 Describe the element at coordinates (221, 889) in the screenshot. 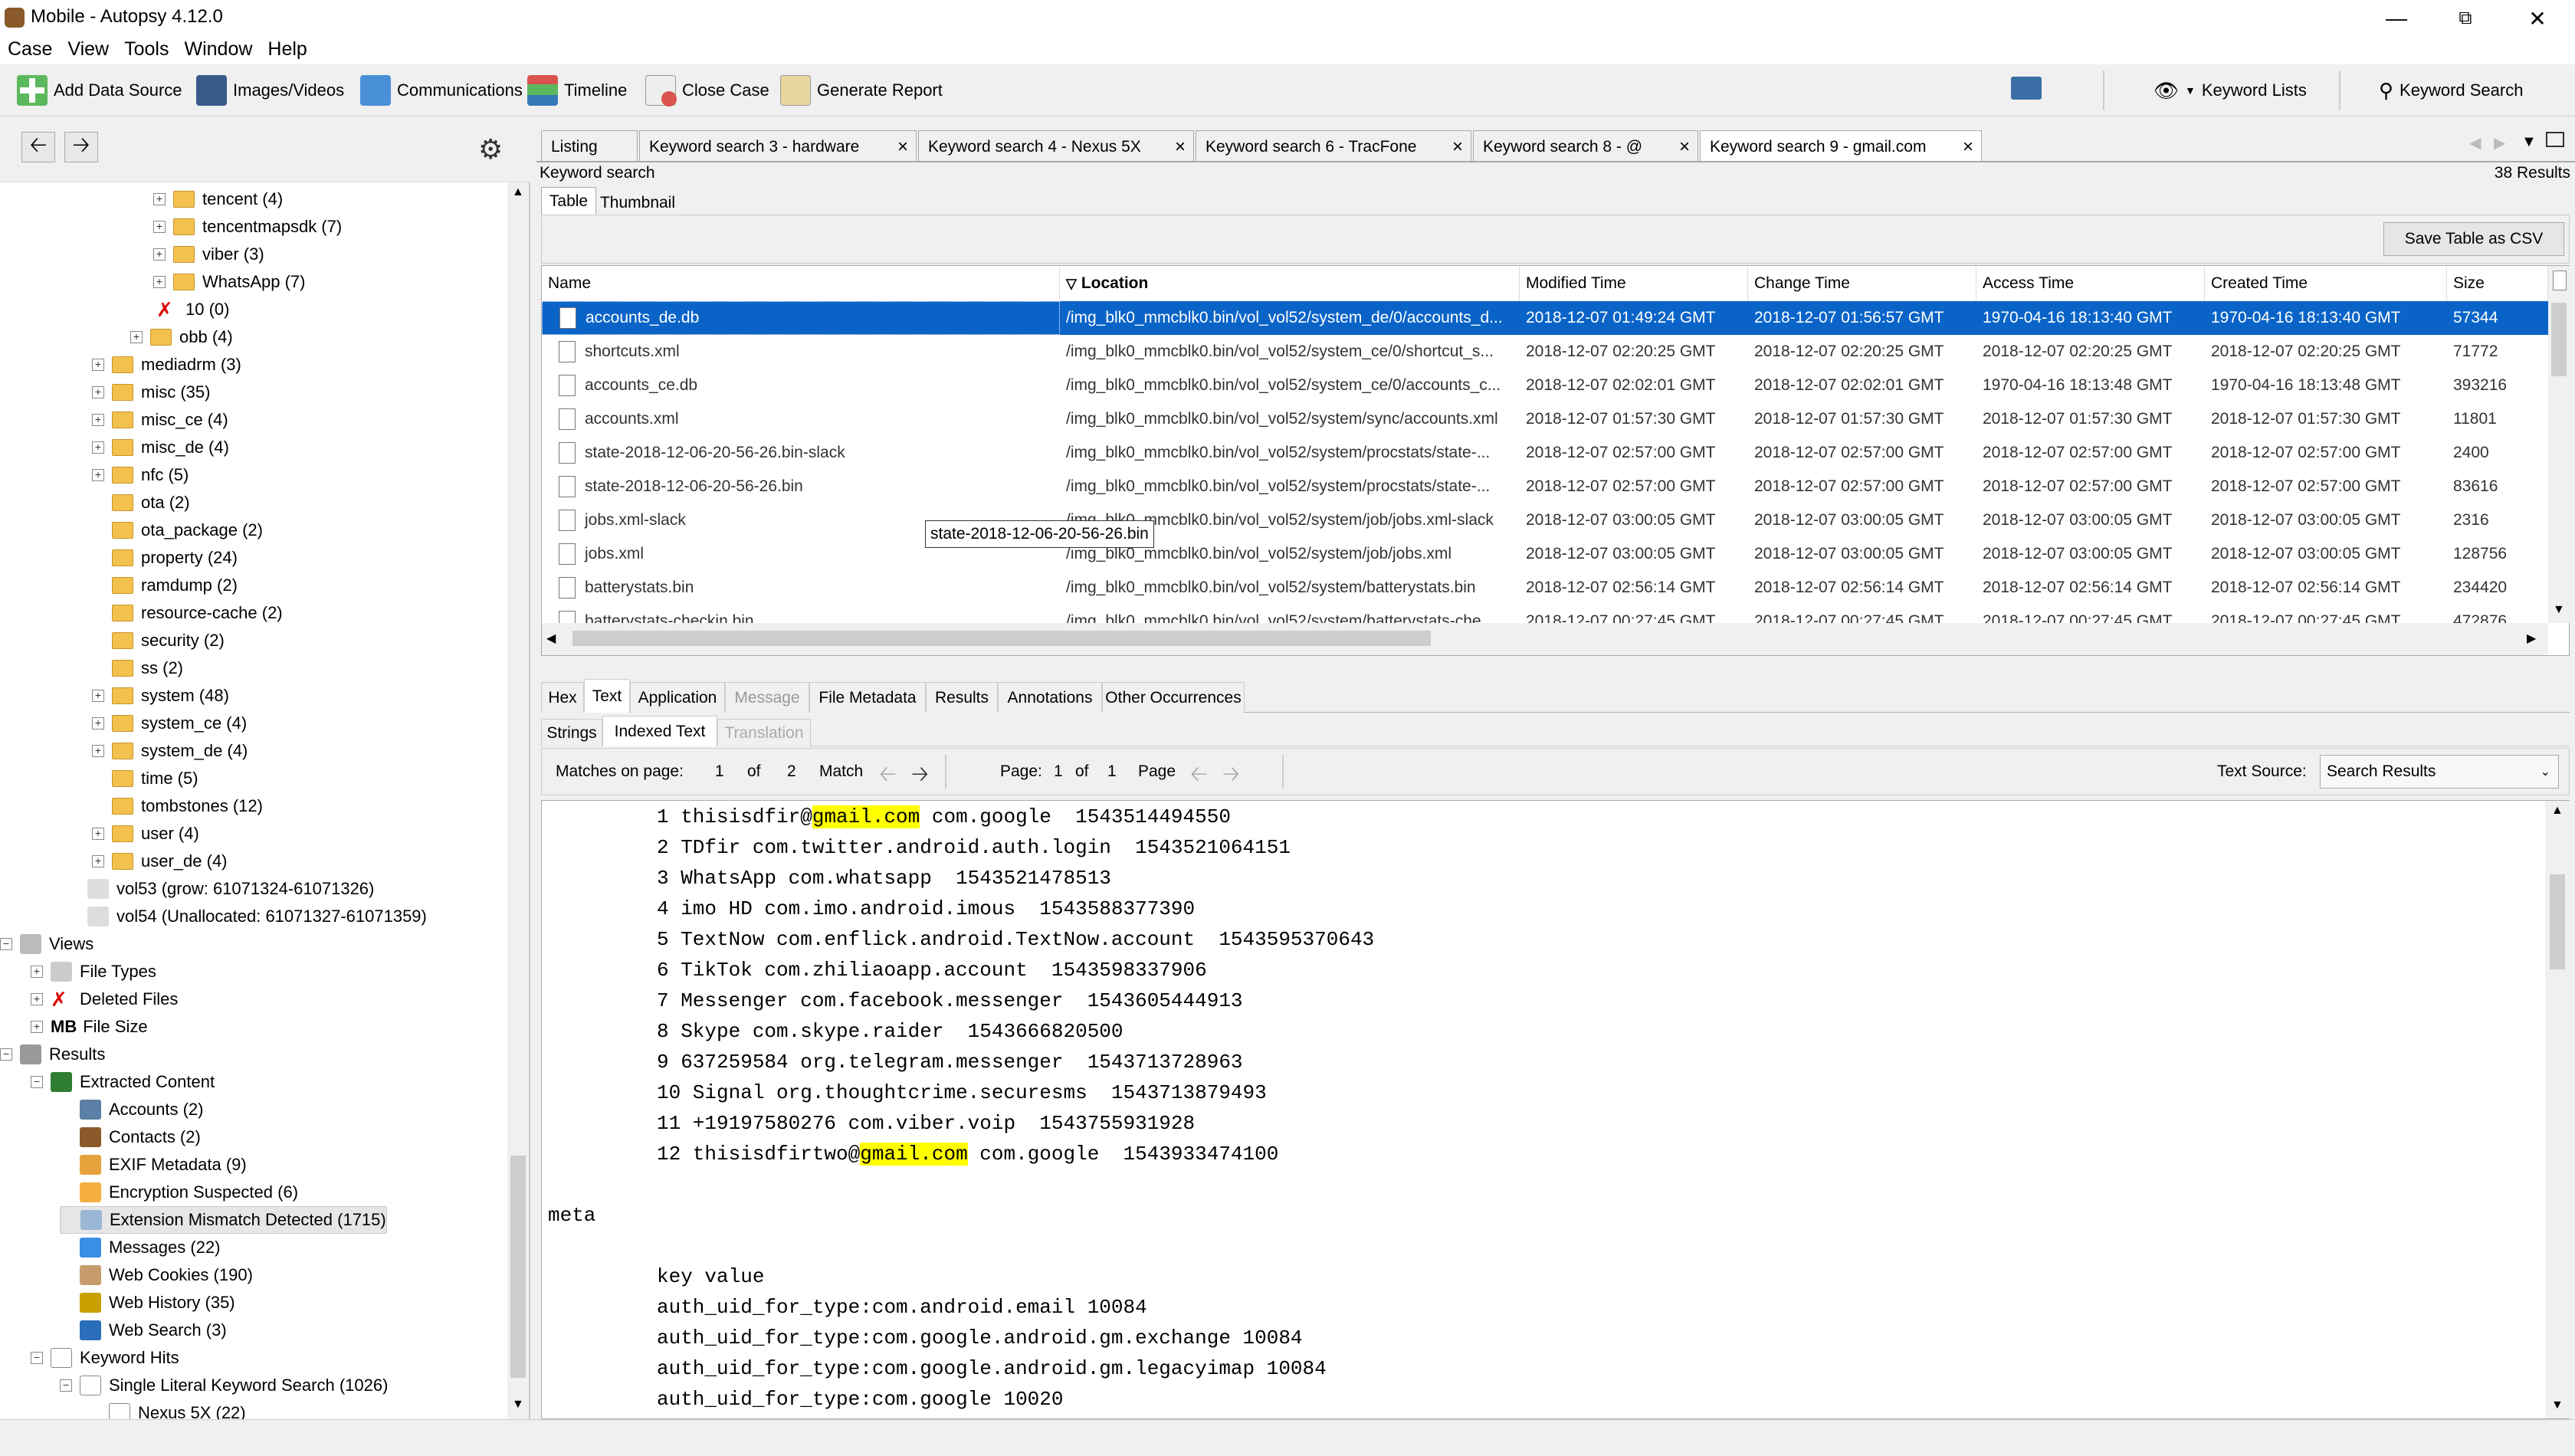

I see `tree-node: vol53 (grow: 61071324-61071326)` at that location.